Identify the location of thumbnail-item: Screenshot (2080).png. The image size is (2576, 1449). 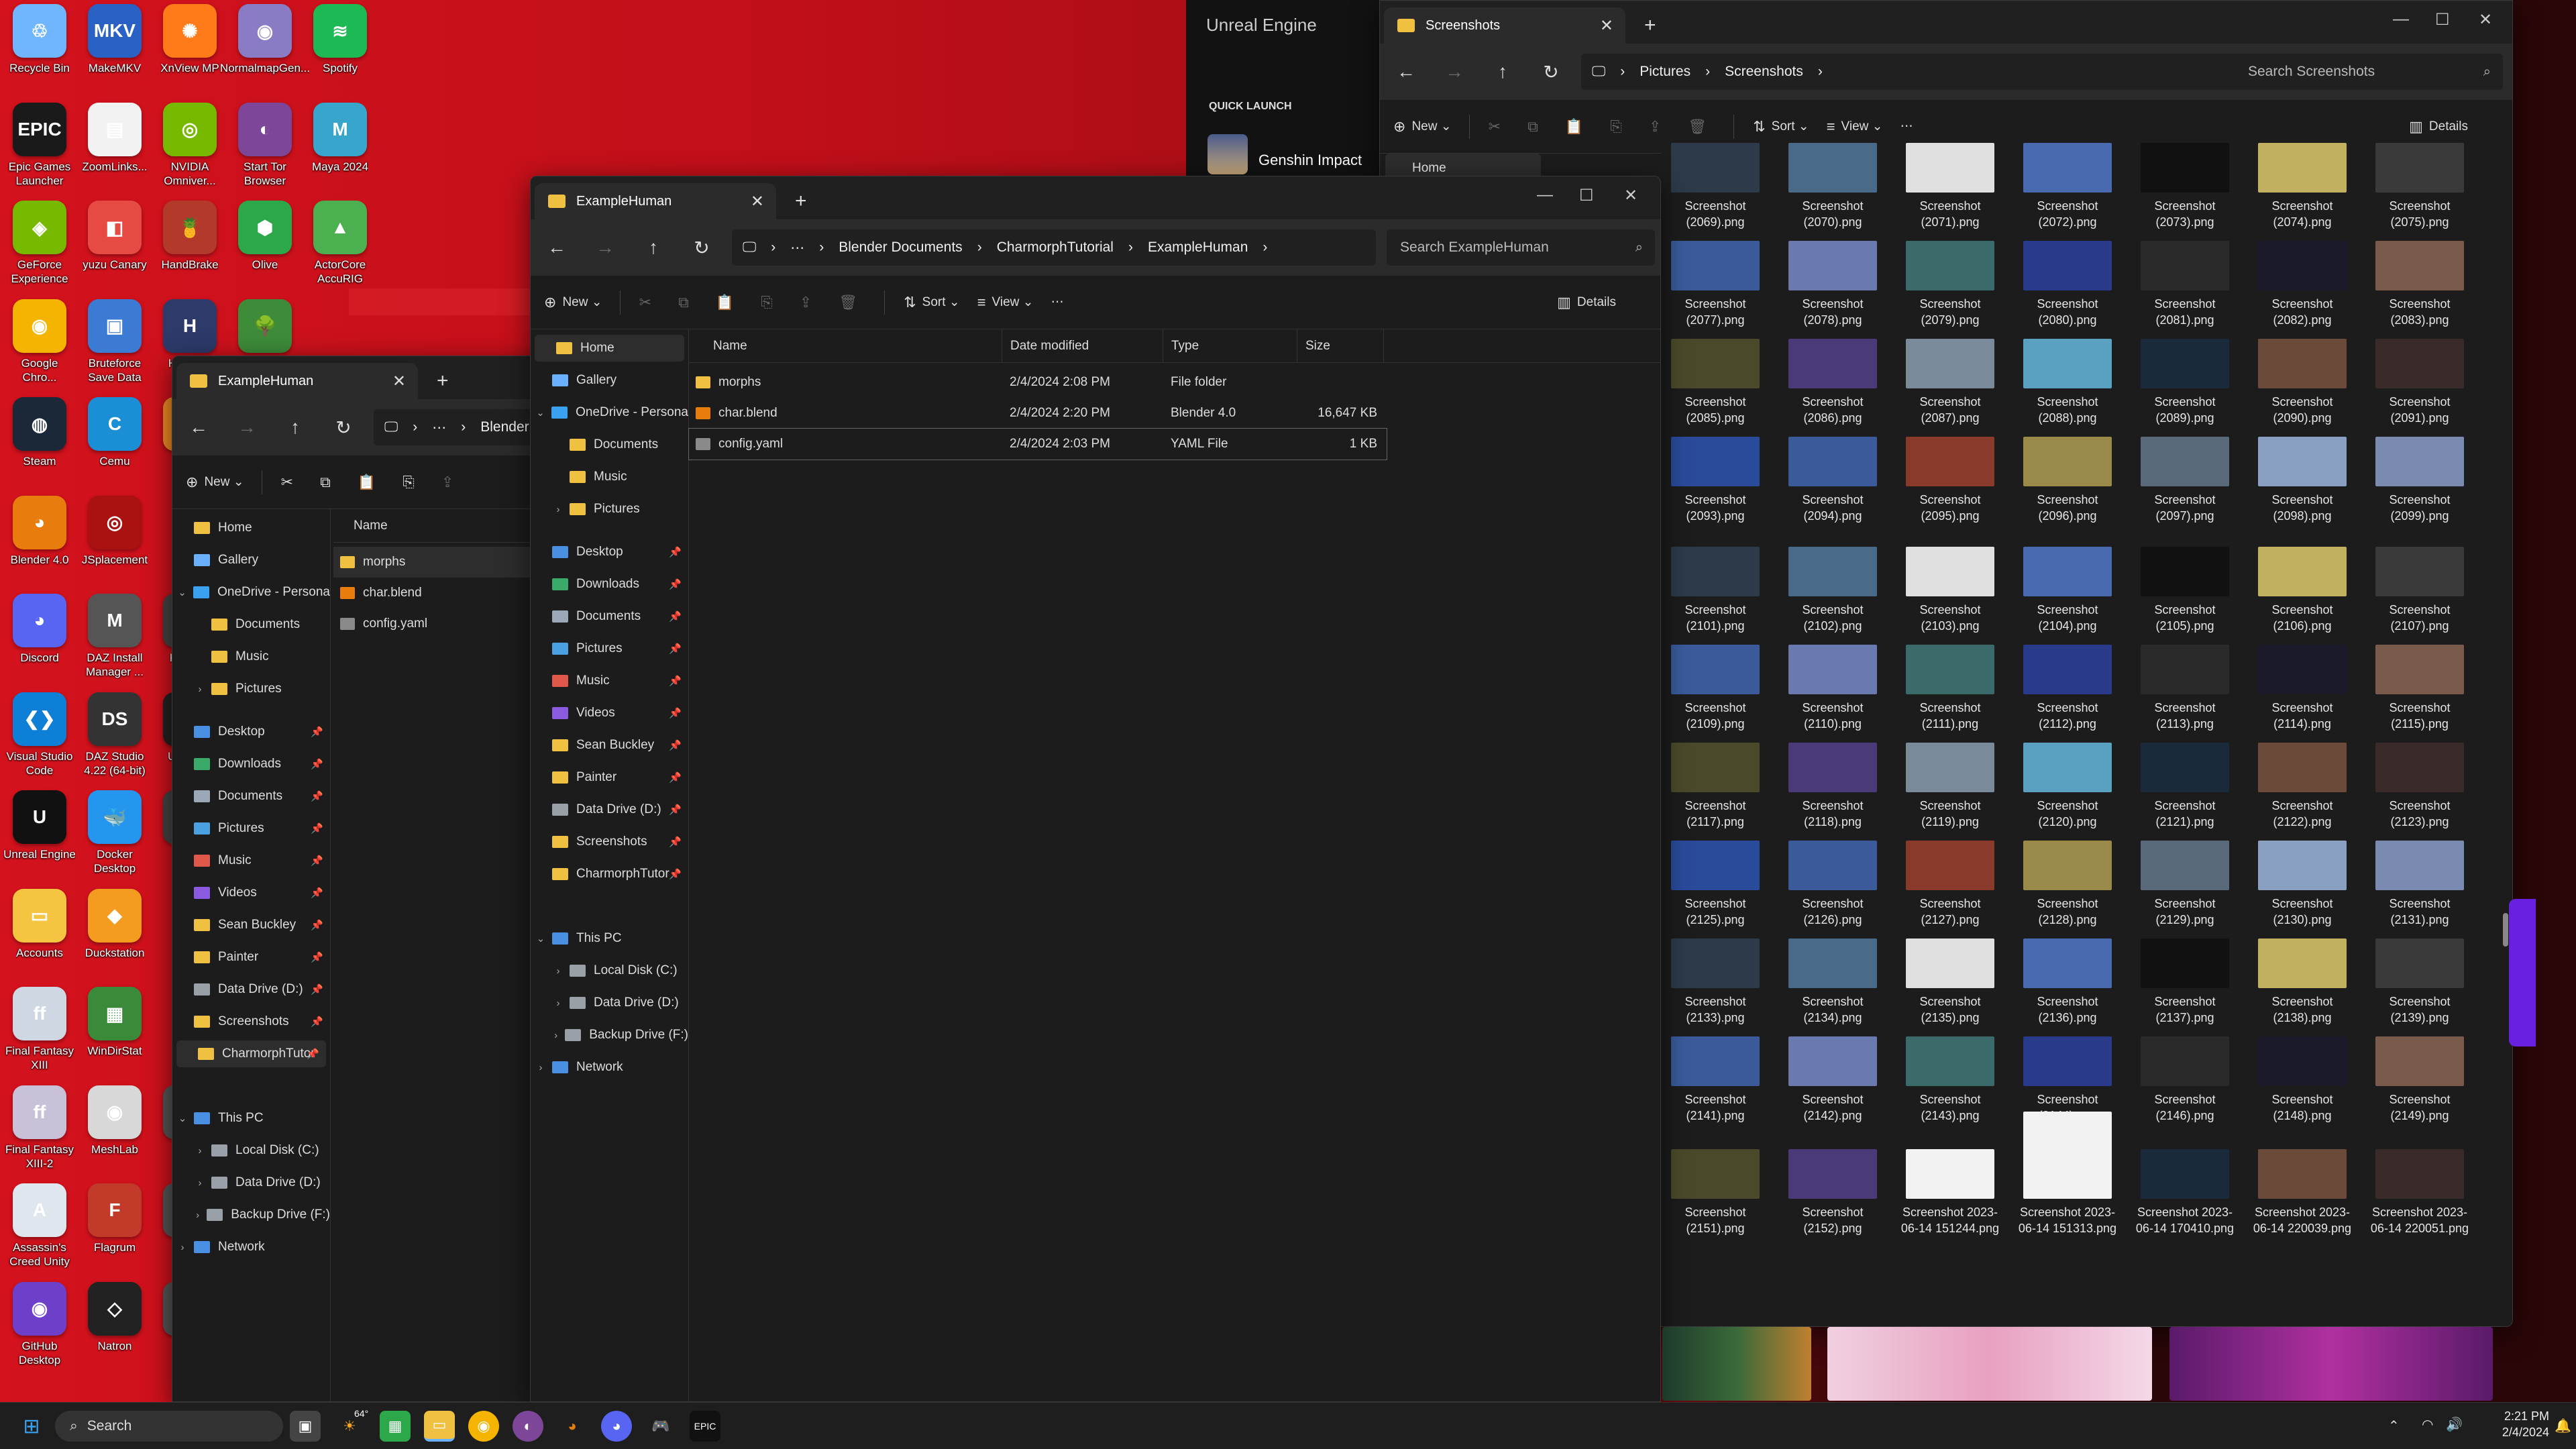
(2067, 284).